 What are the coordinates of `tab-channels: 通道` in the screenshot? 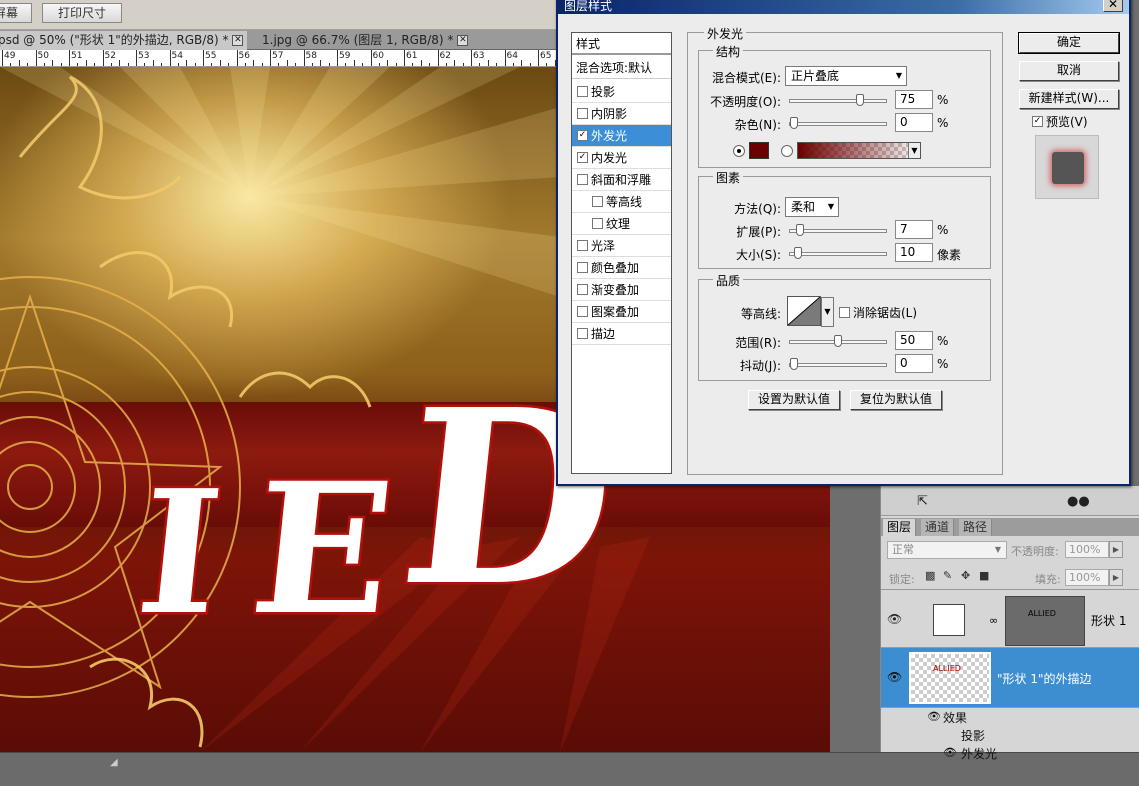 It's located at (938, 527).